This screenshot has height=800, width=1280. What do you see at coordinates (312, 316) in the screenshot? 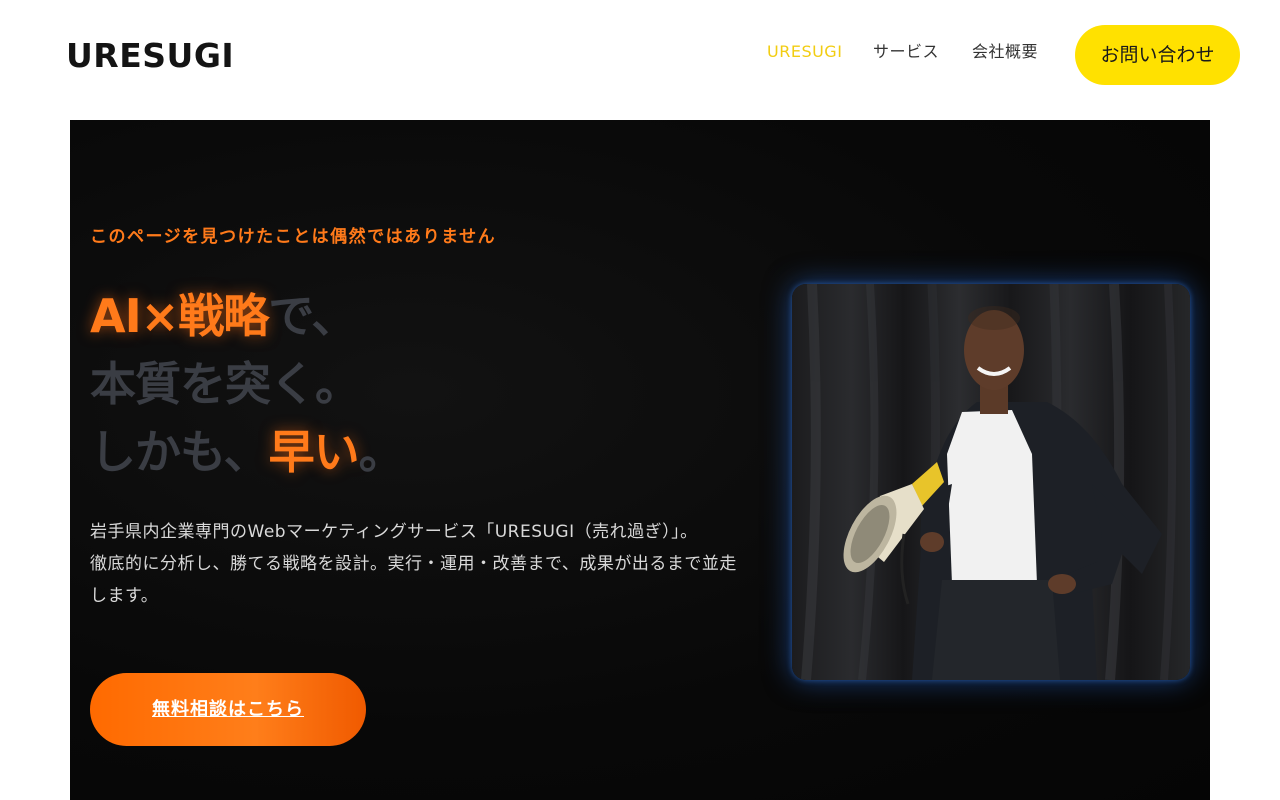
I see `headline-line-1-rest: で、` at bounding box center [312, 316].